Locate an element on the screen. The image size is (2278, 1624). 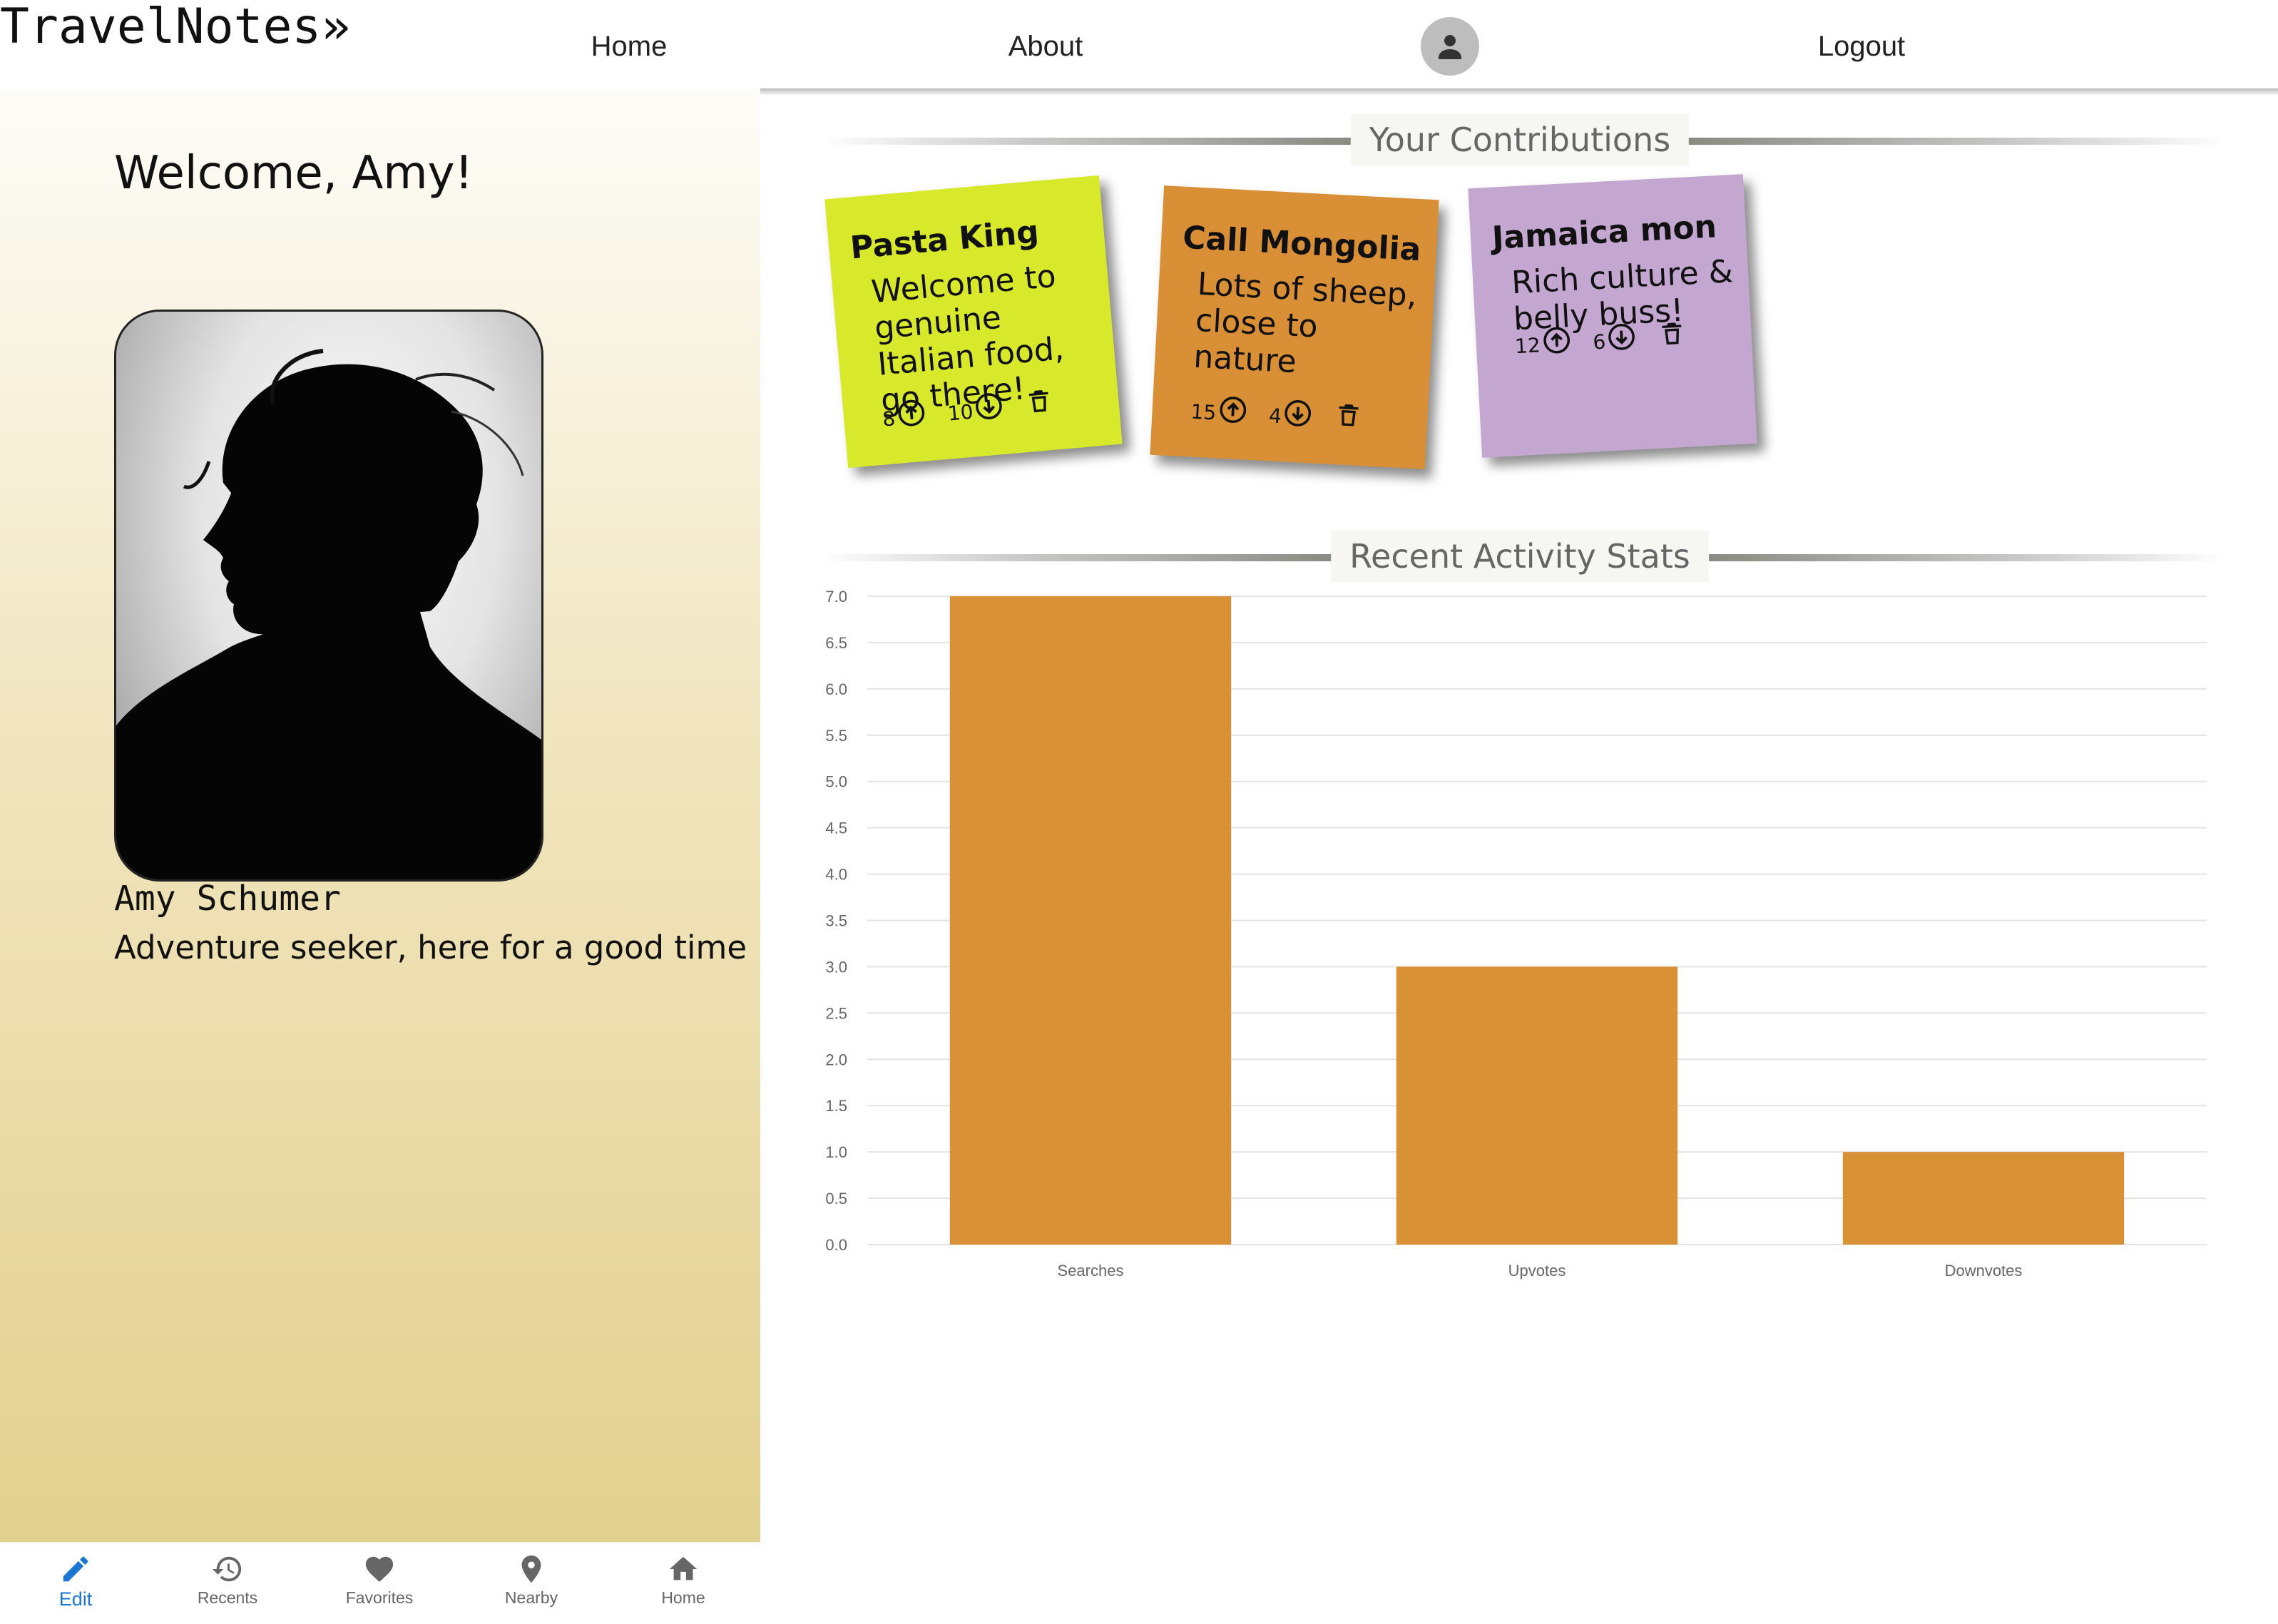
y-tick-label: 4.5 is located at coordinates (836, 828).